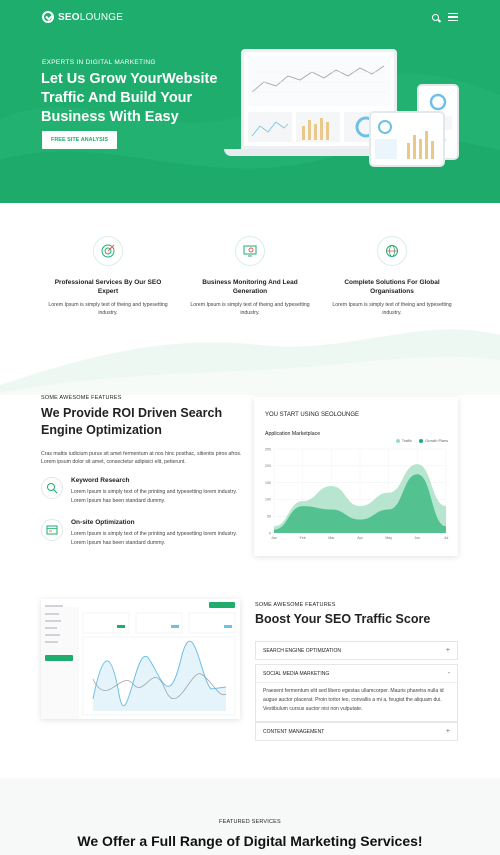  I want to click on y-tick-label: 150, so click(268, 483).